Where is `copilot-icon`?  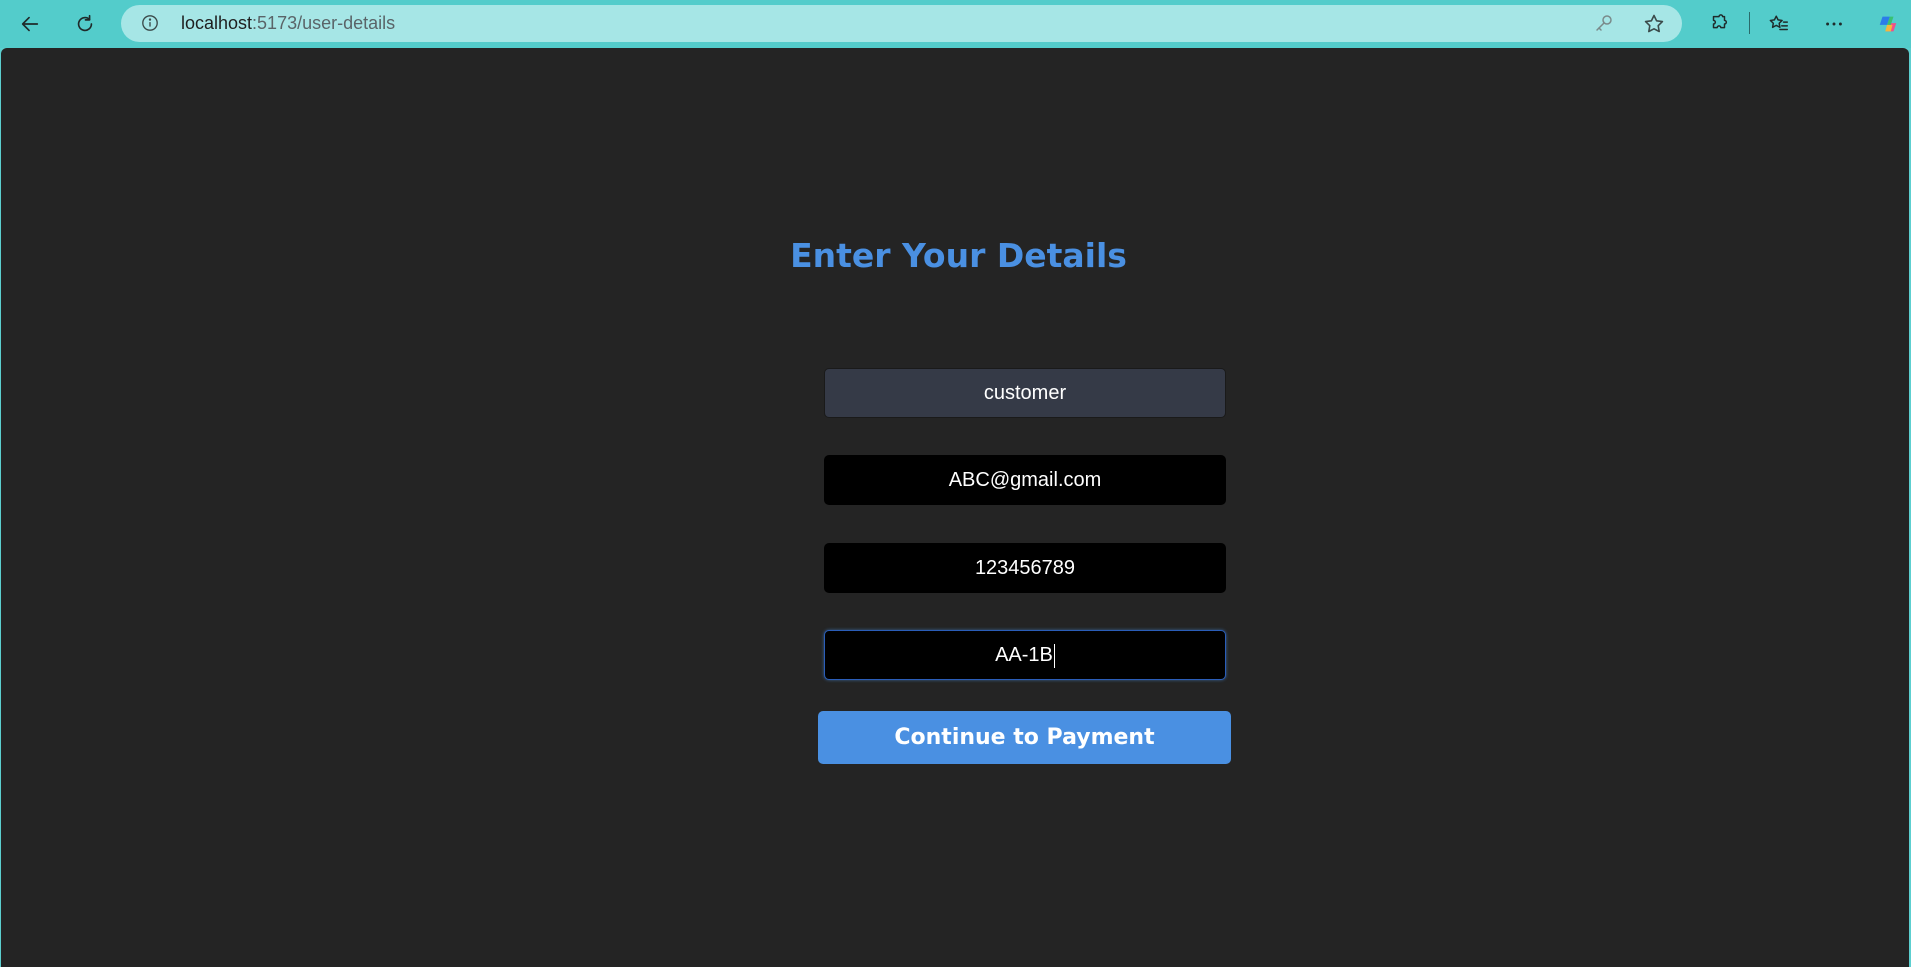
copilot-icon is located at coordinates (1888, 24).